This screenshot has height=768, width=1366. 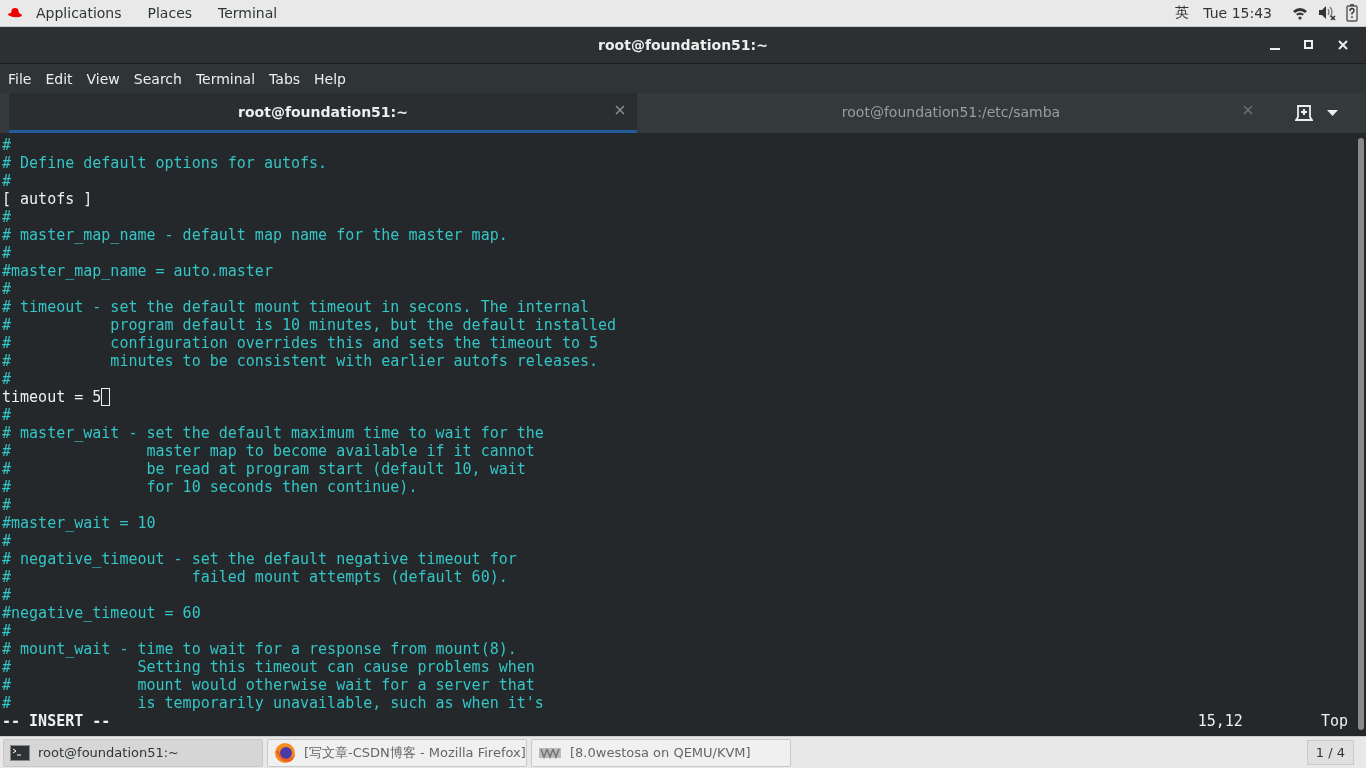 What do you see at coordinates (165, 163) in the screenshot?
I see `comment-line: # Define default options for autofs.` at bounding box center [165, 163].